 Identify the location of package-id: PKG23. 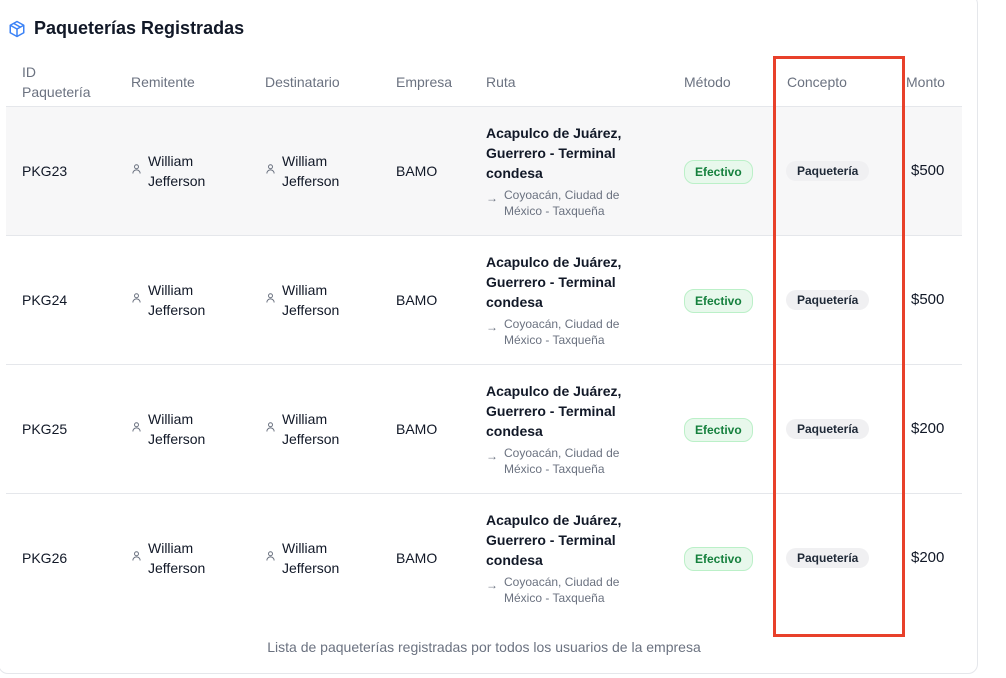
(45, 171).